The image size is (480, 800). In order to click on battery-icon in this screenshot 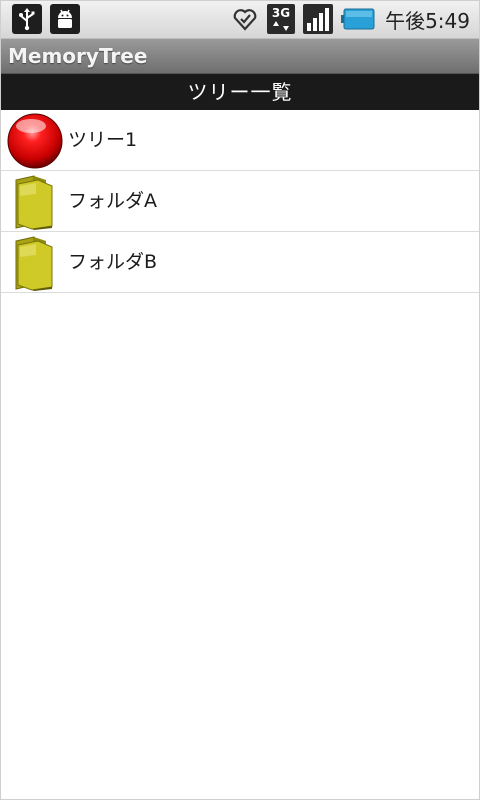, I will do `click(358, 19)`.